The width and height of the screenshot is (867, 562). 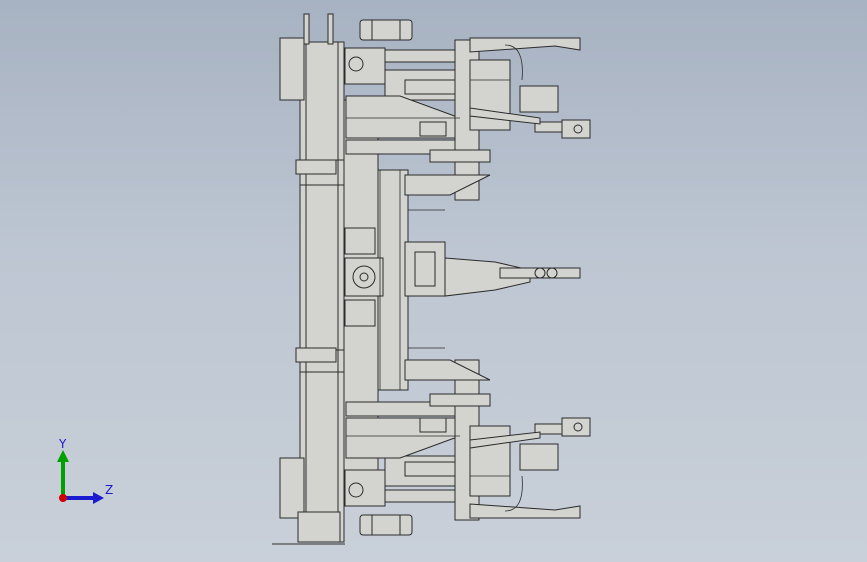 What do you see at coordinates (62, 444) in the screenshot?
I see `y-axis-label: Y` at bounding box center [62, 444].